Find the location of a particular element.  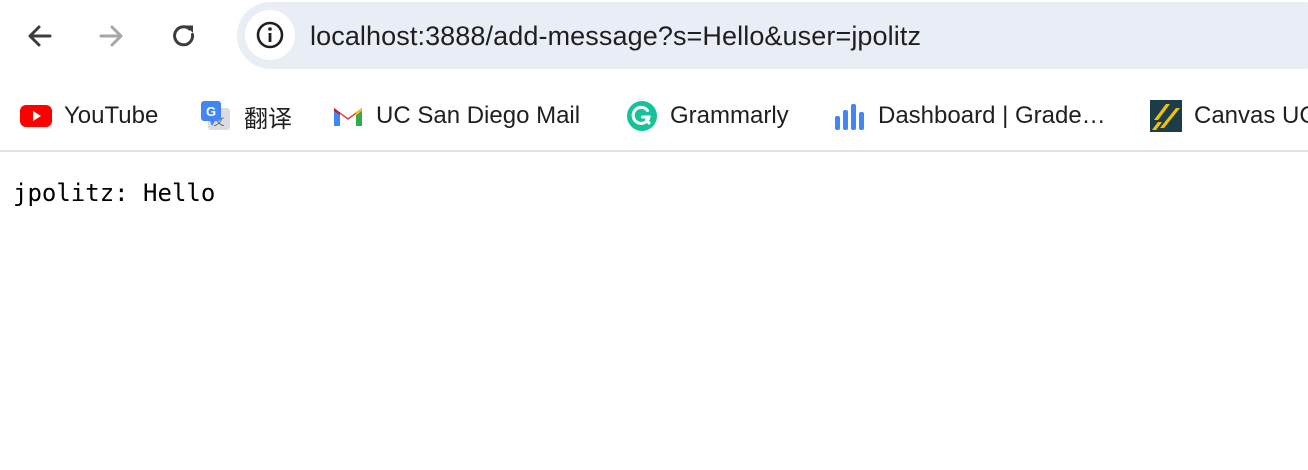

toolbar-divider is located at coordinates (654, 151).